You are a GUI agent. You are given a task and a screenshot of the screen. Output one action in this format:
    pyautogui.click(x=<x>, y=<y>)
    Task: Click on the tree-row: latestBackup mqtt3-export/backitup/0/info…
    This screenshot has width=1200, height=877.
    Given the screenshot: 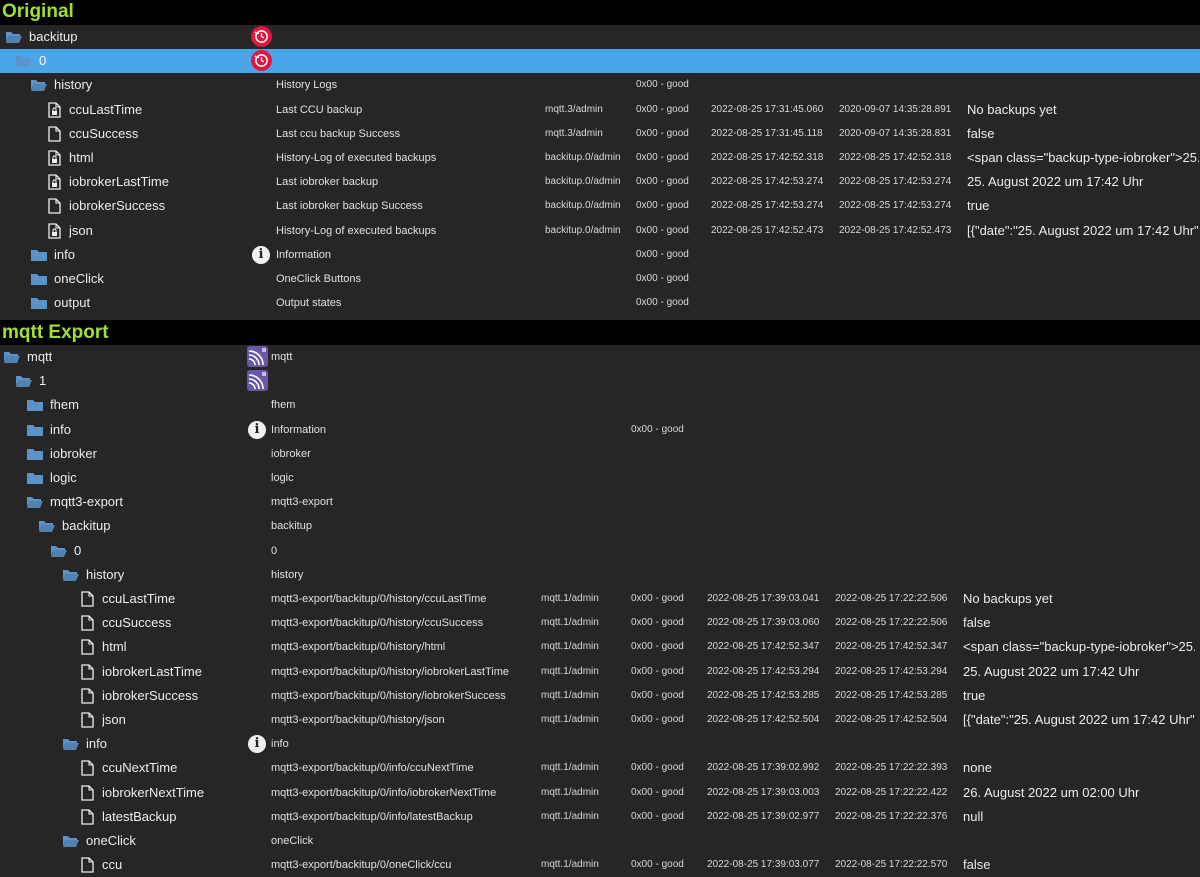 What is the action you would take?
    pyautogui.click(x=600, y=817)
    